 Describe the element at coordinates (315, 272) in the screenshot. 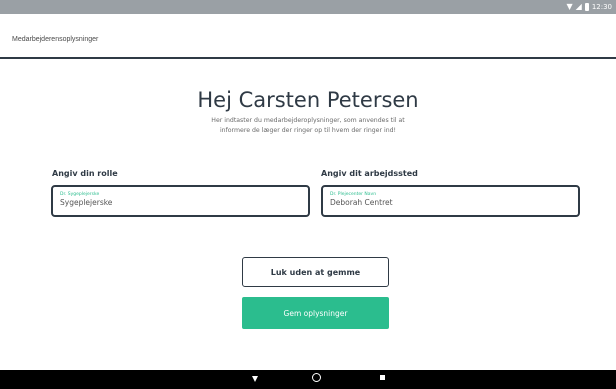

I see `close-without-saving-button: Luk uden at gemme` at that location.